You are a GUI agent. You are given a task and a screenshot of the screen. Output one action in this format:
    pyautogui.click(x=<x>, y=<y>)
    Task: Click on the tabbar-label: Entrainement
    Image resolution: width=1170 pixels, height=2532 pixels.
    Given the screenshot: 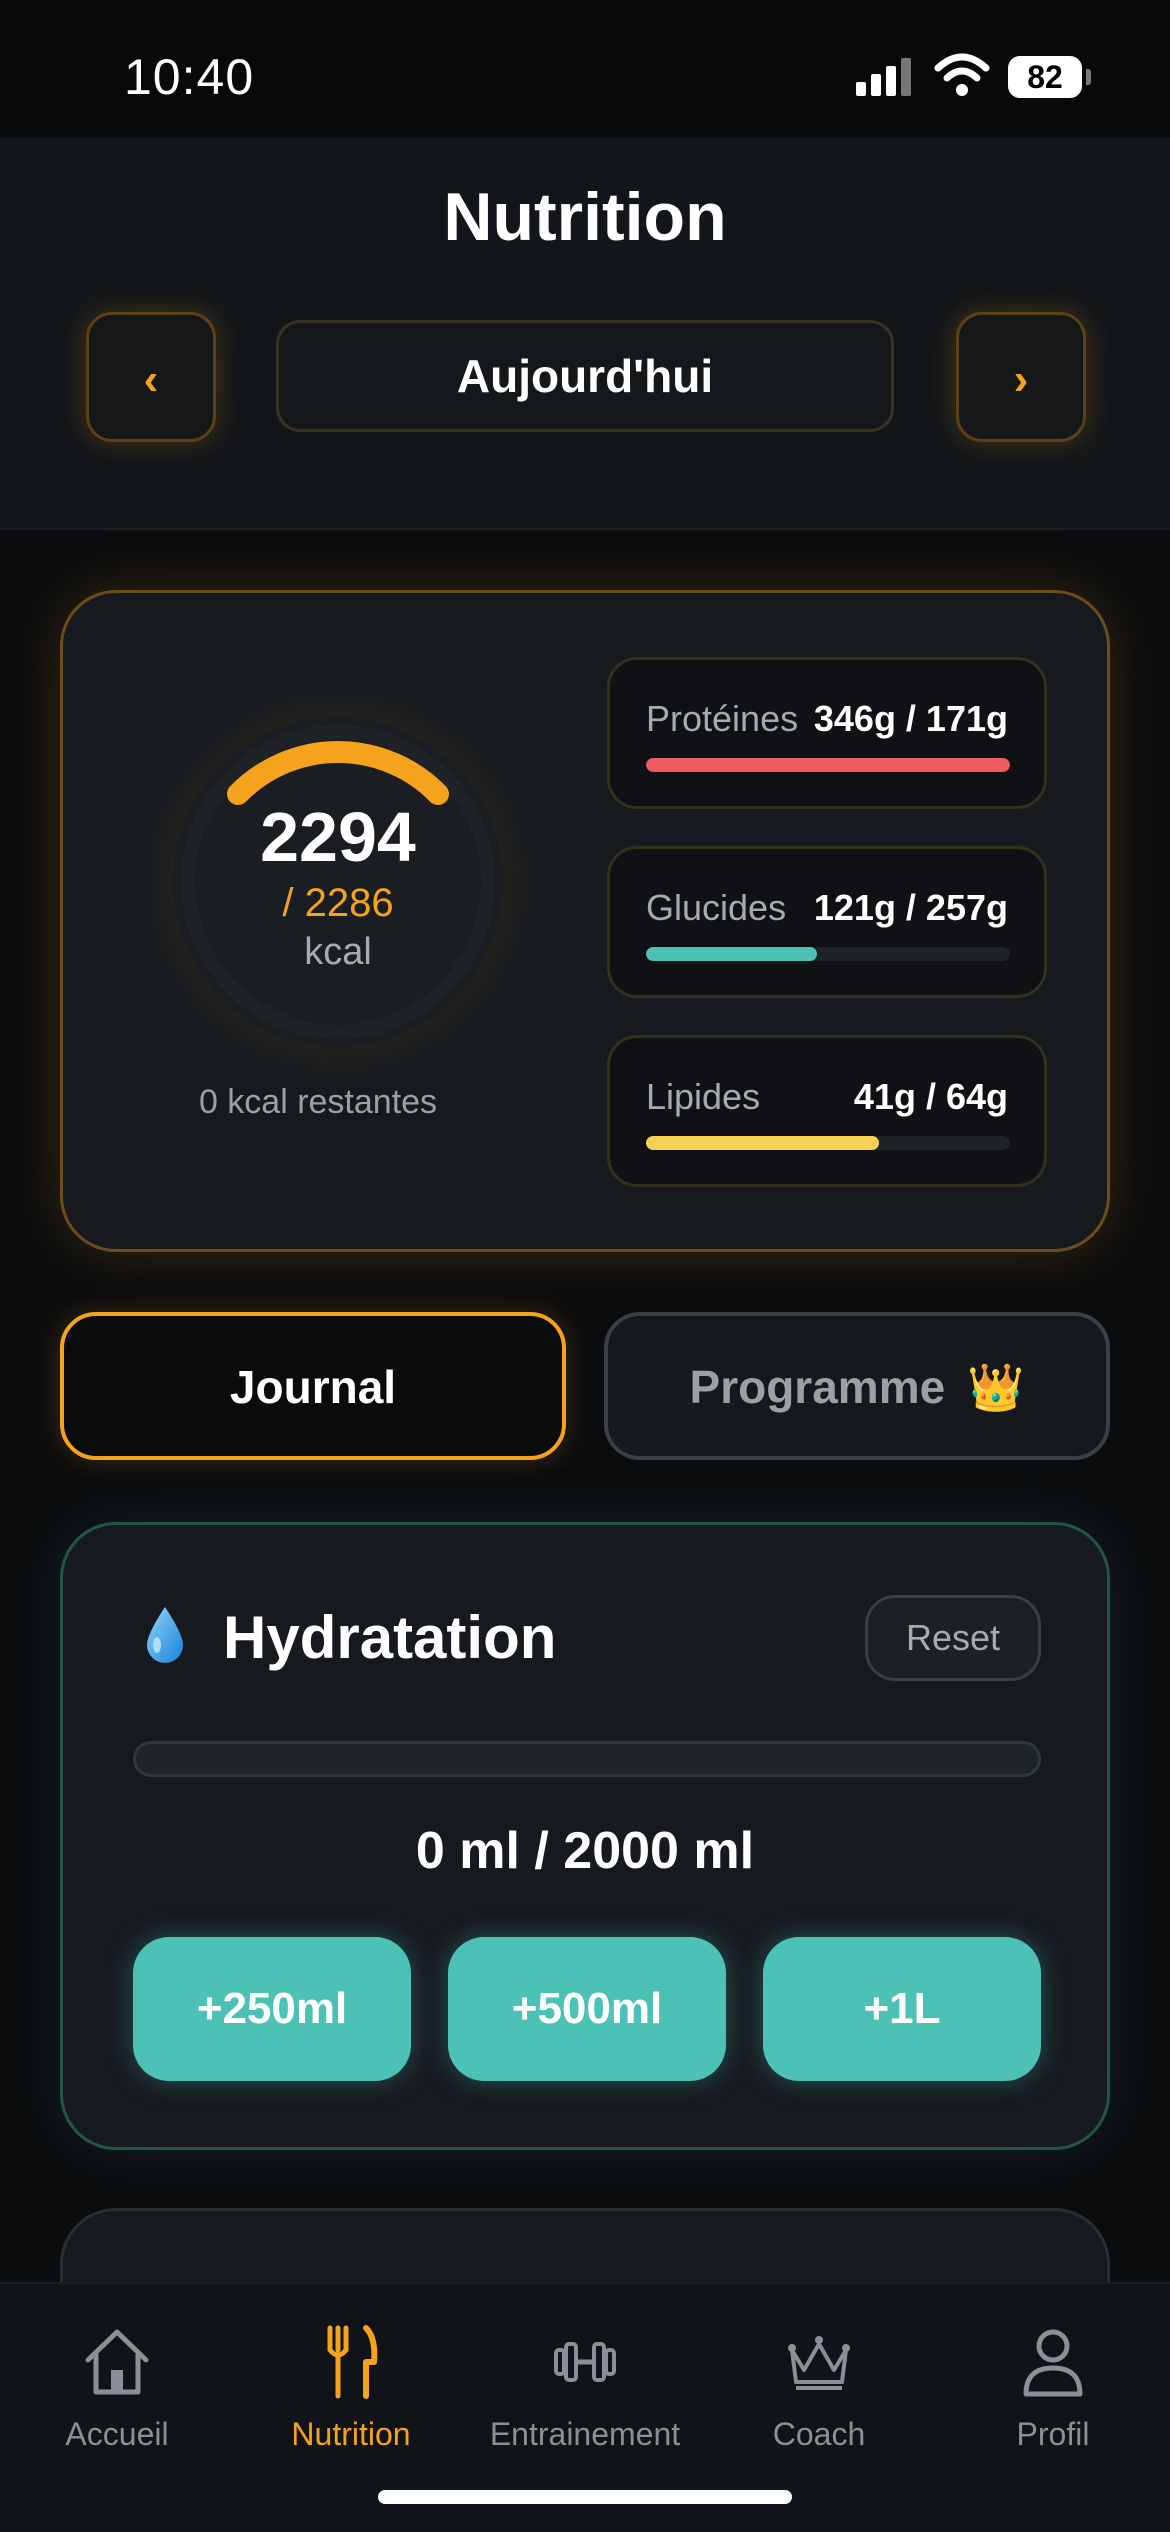 What is the action you would take?
    pyautogui.click(x=585, y=2434)
    